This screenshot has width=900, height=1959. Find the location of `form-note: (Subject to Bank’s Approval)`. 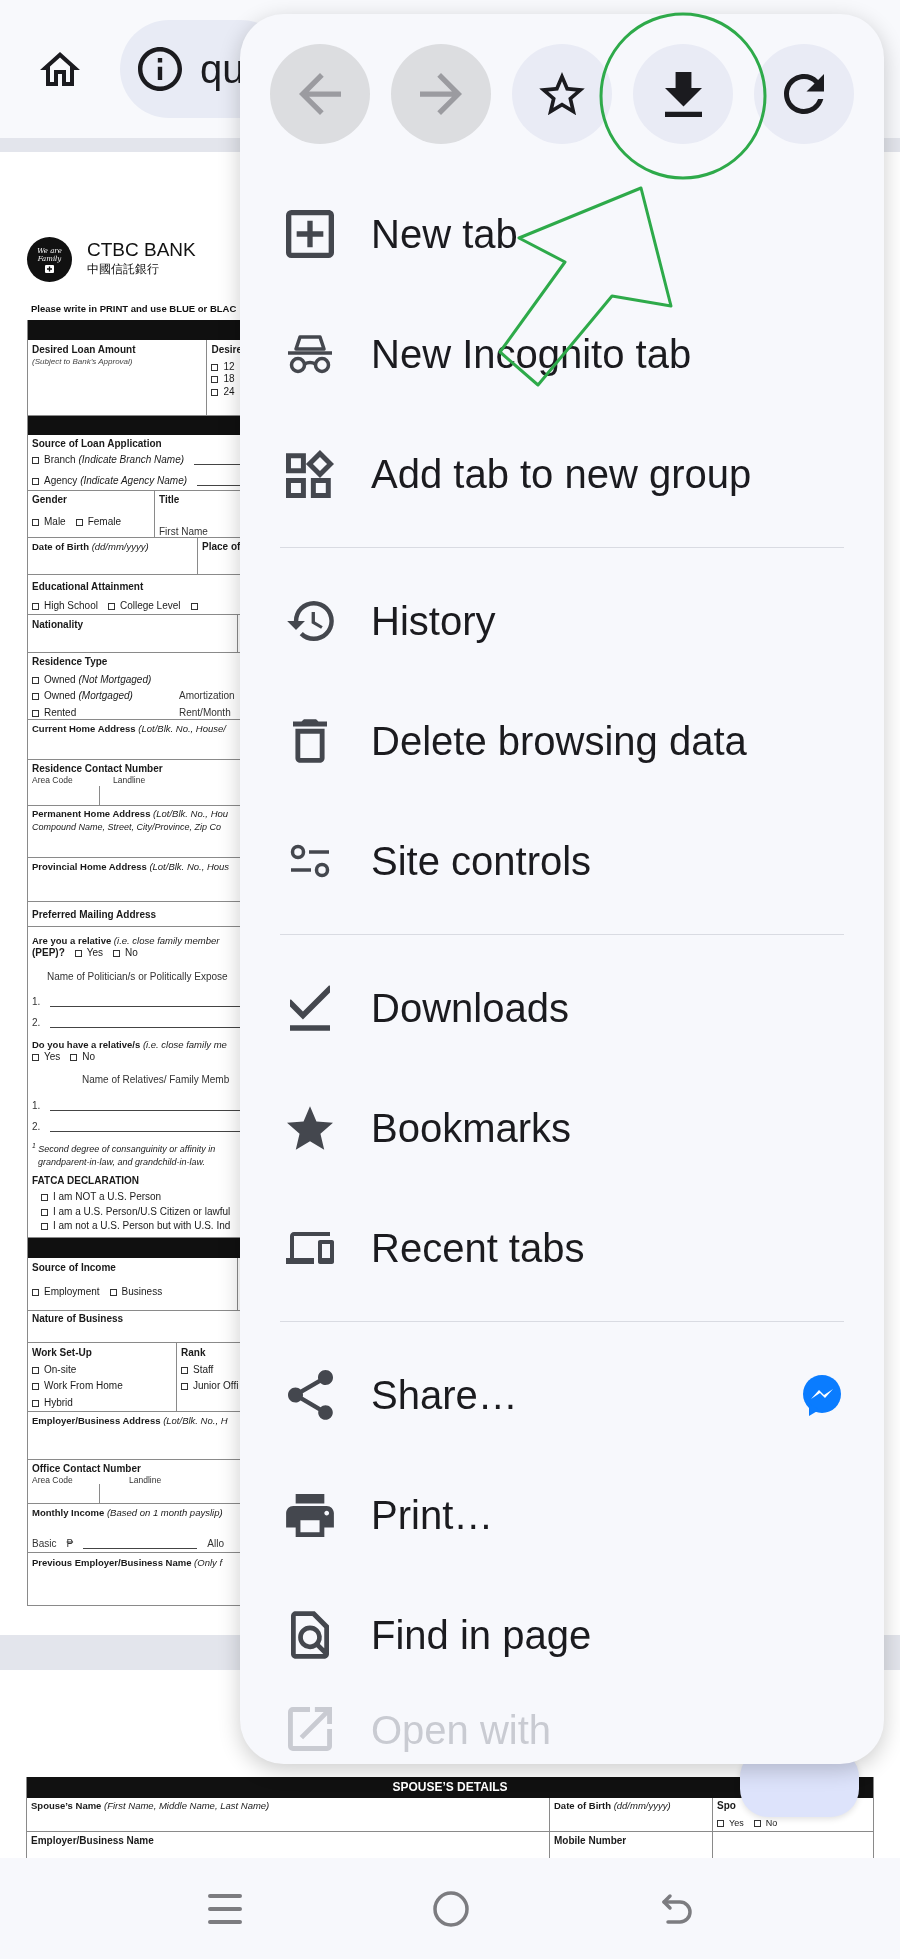

form-note: (Subject to Bank’s Approval) is located at coordinates (82, 362).